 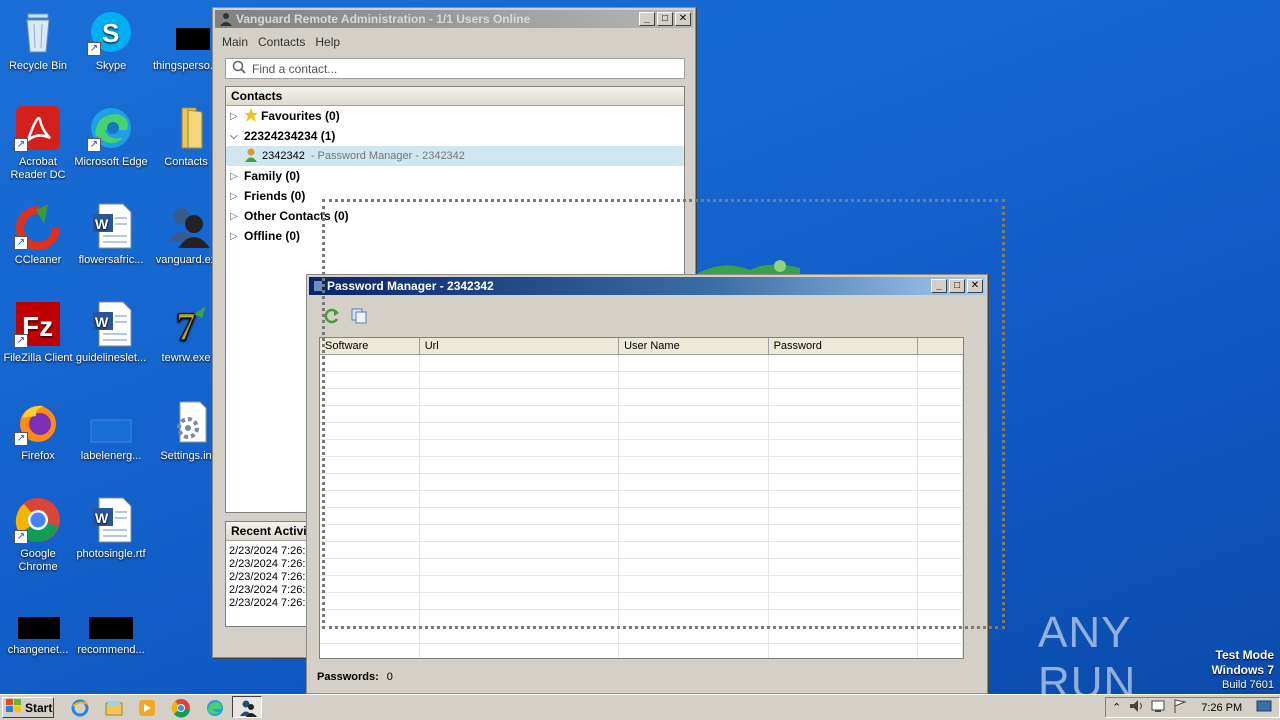 I want to click on clock: 7:26 PM, so click(x=1221, y=708).